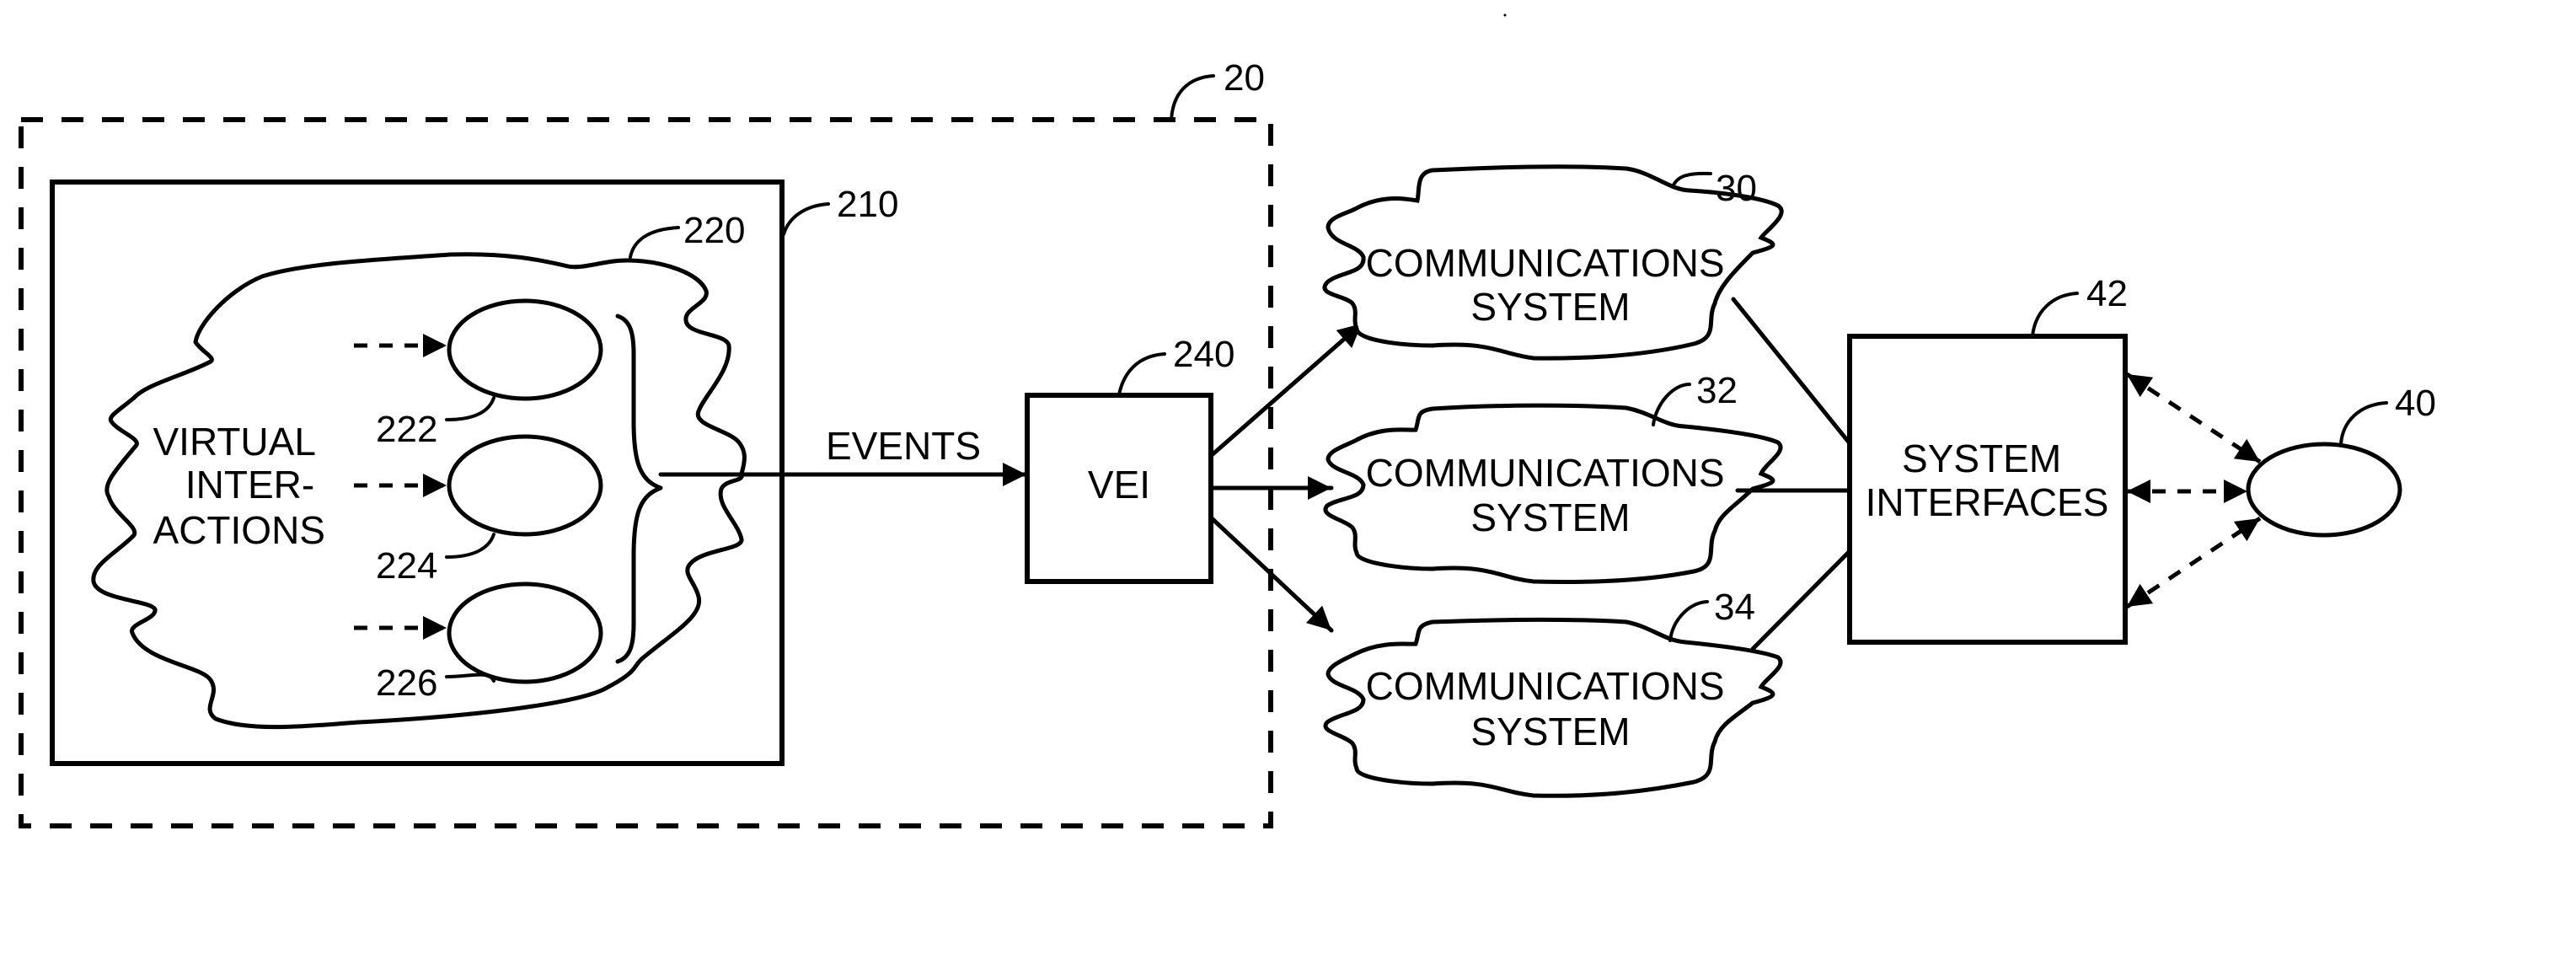 This screenshot has height=954, width=2576. What do you see at coordinates (407, 566) in the screenshot?
I see `ref-label-224: 224` at bounding box center [407, 566].